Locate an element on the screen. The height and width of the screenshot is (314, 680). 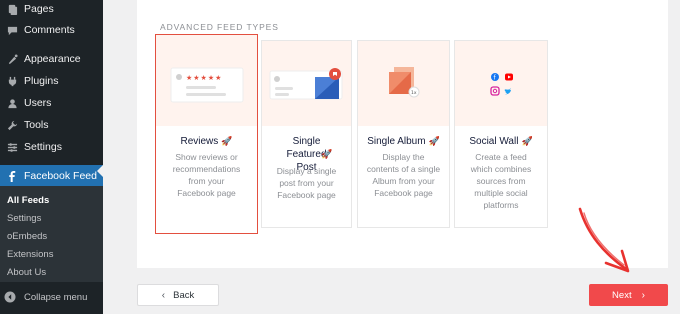
sidebar-item-label: Comments is located at coordinates (49, 30).